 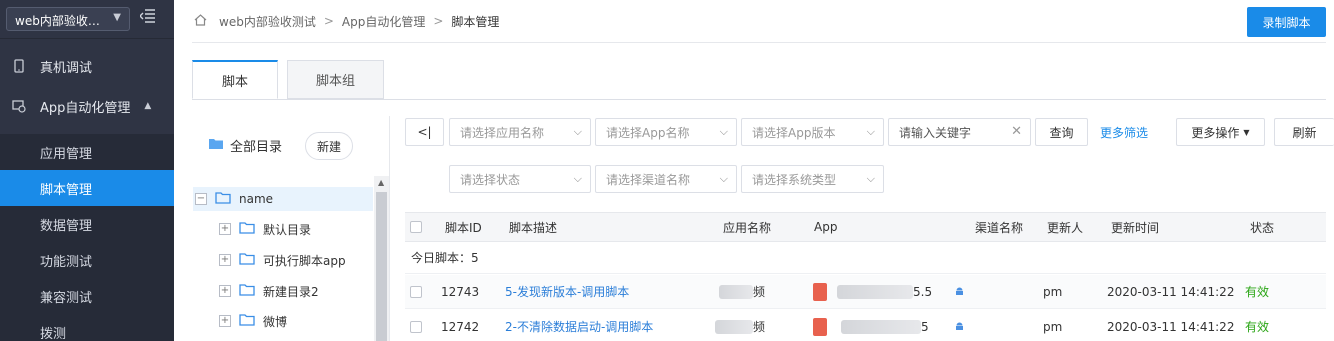 I want to click on app-cell: 5.5, so click(x=872, y=291).